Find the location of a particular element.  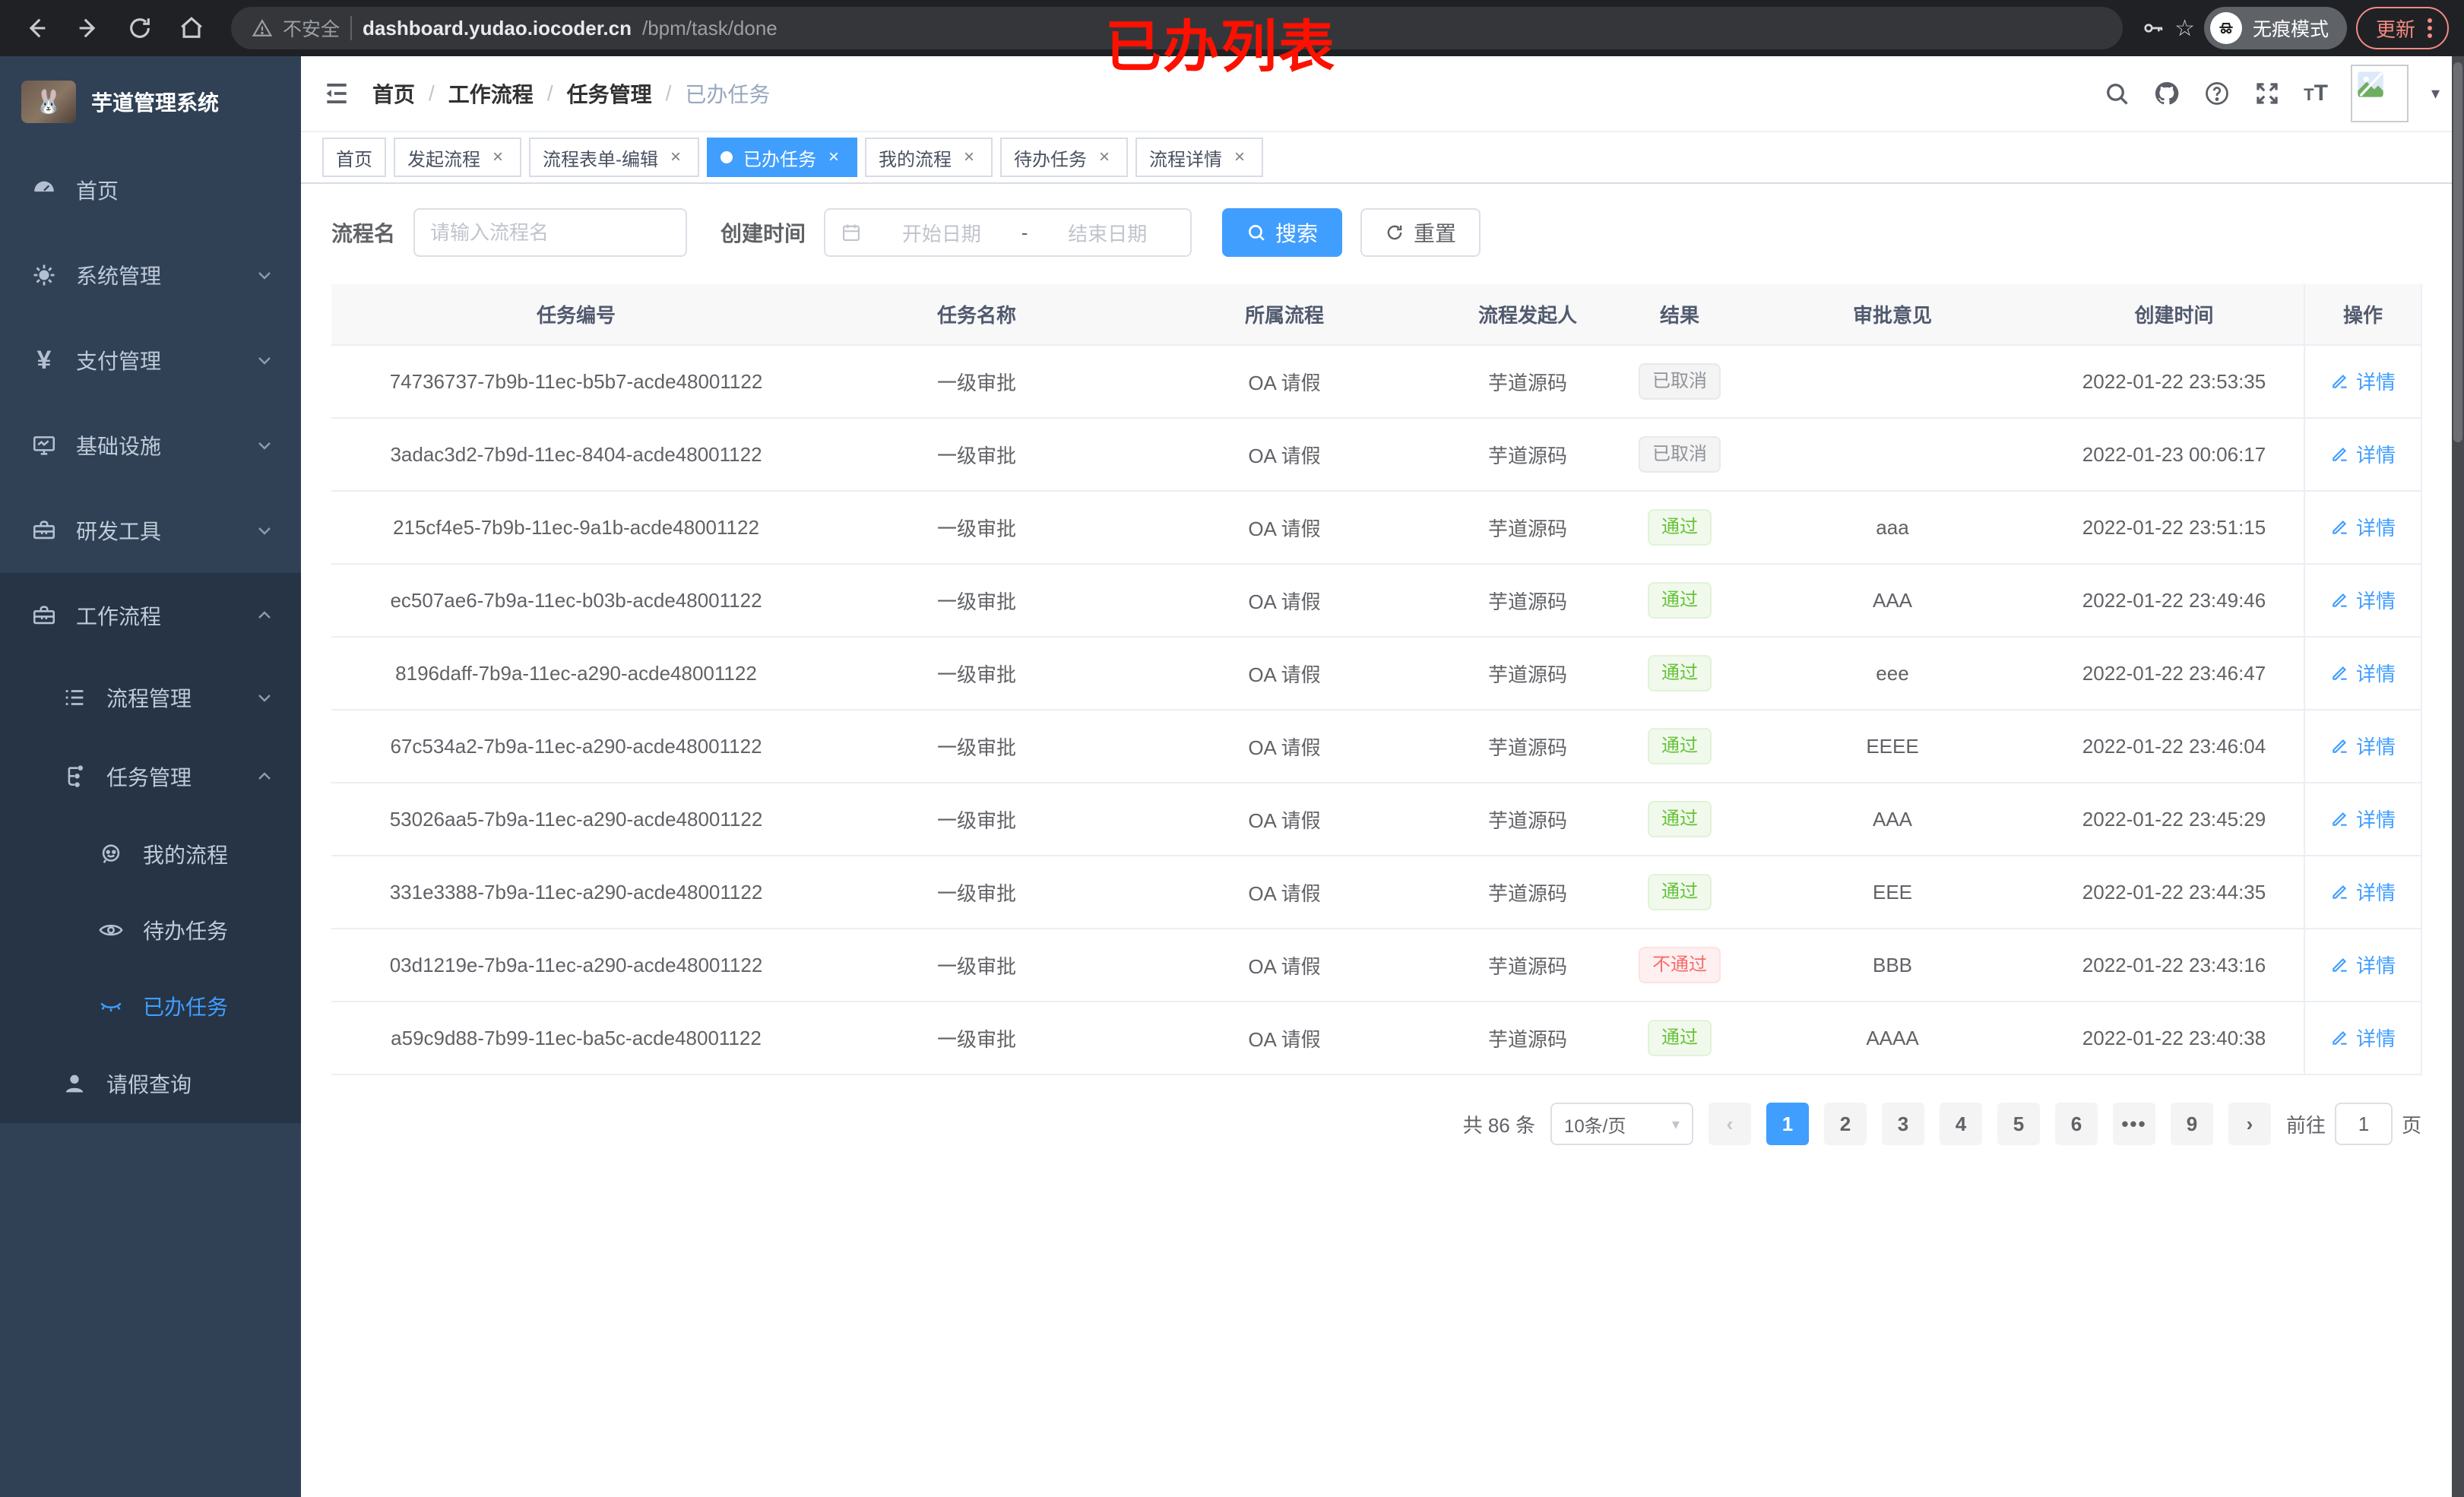

next-page-button: › is located at coordinates (2249, 1124).